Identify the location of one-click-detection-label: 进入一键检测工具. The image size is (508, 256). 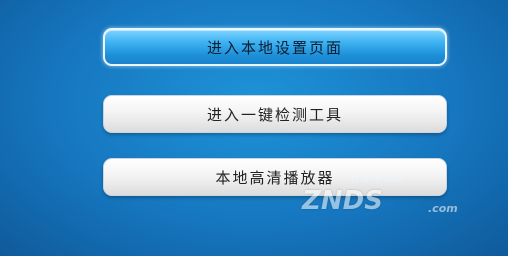
(274, 114).